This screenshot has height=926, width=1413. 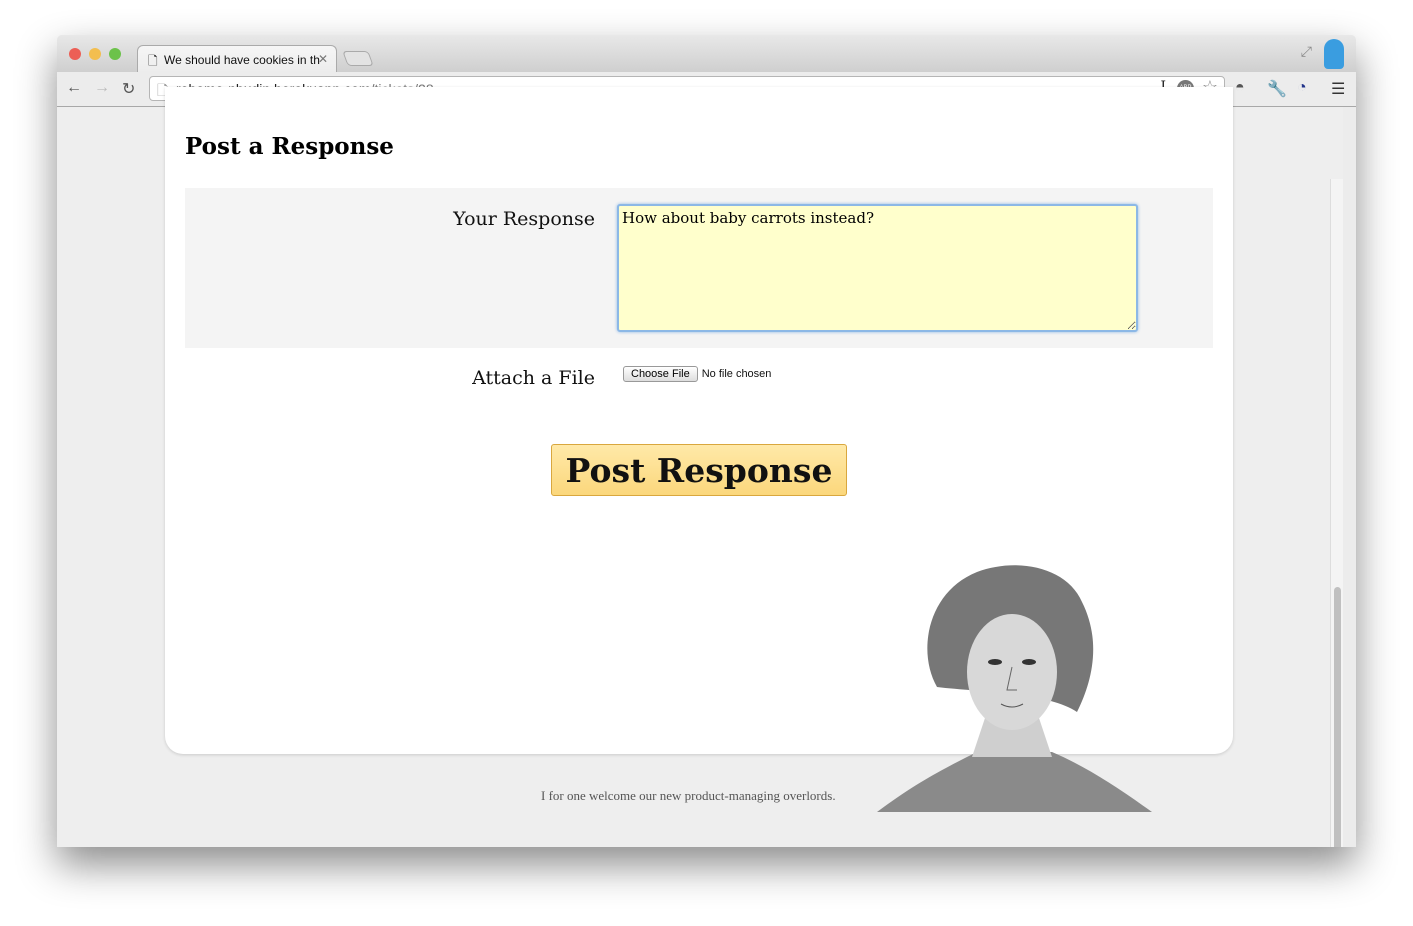 I want to click on reload-icon: ↻, so click(x=128, y=89).